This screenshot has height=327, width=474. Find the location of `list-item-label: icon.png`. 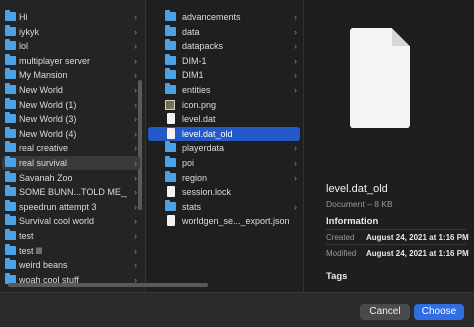

list-item-label: icon.png is located at coordinates (199, 104).